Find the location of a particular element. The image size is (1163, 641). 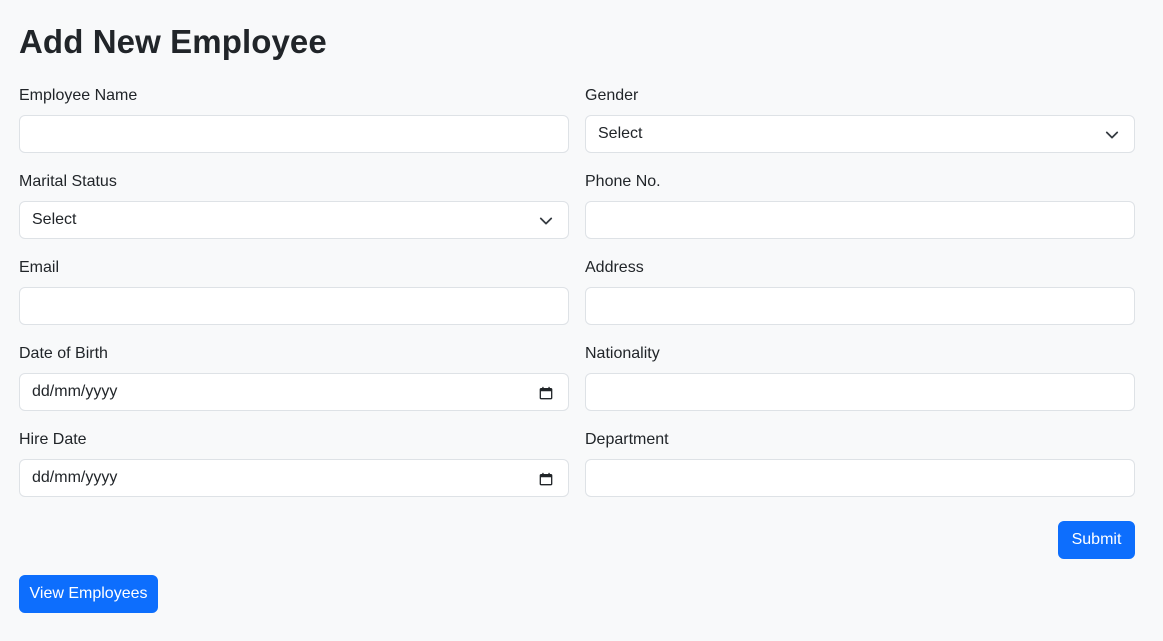

gender-group: Gender Select is located at coordinates (860, 119).